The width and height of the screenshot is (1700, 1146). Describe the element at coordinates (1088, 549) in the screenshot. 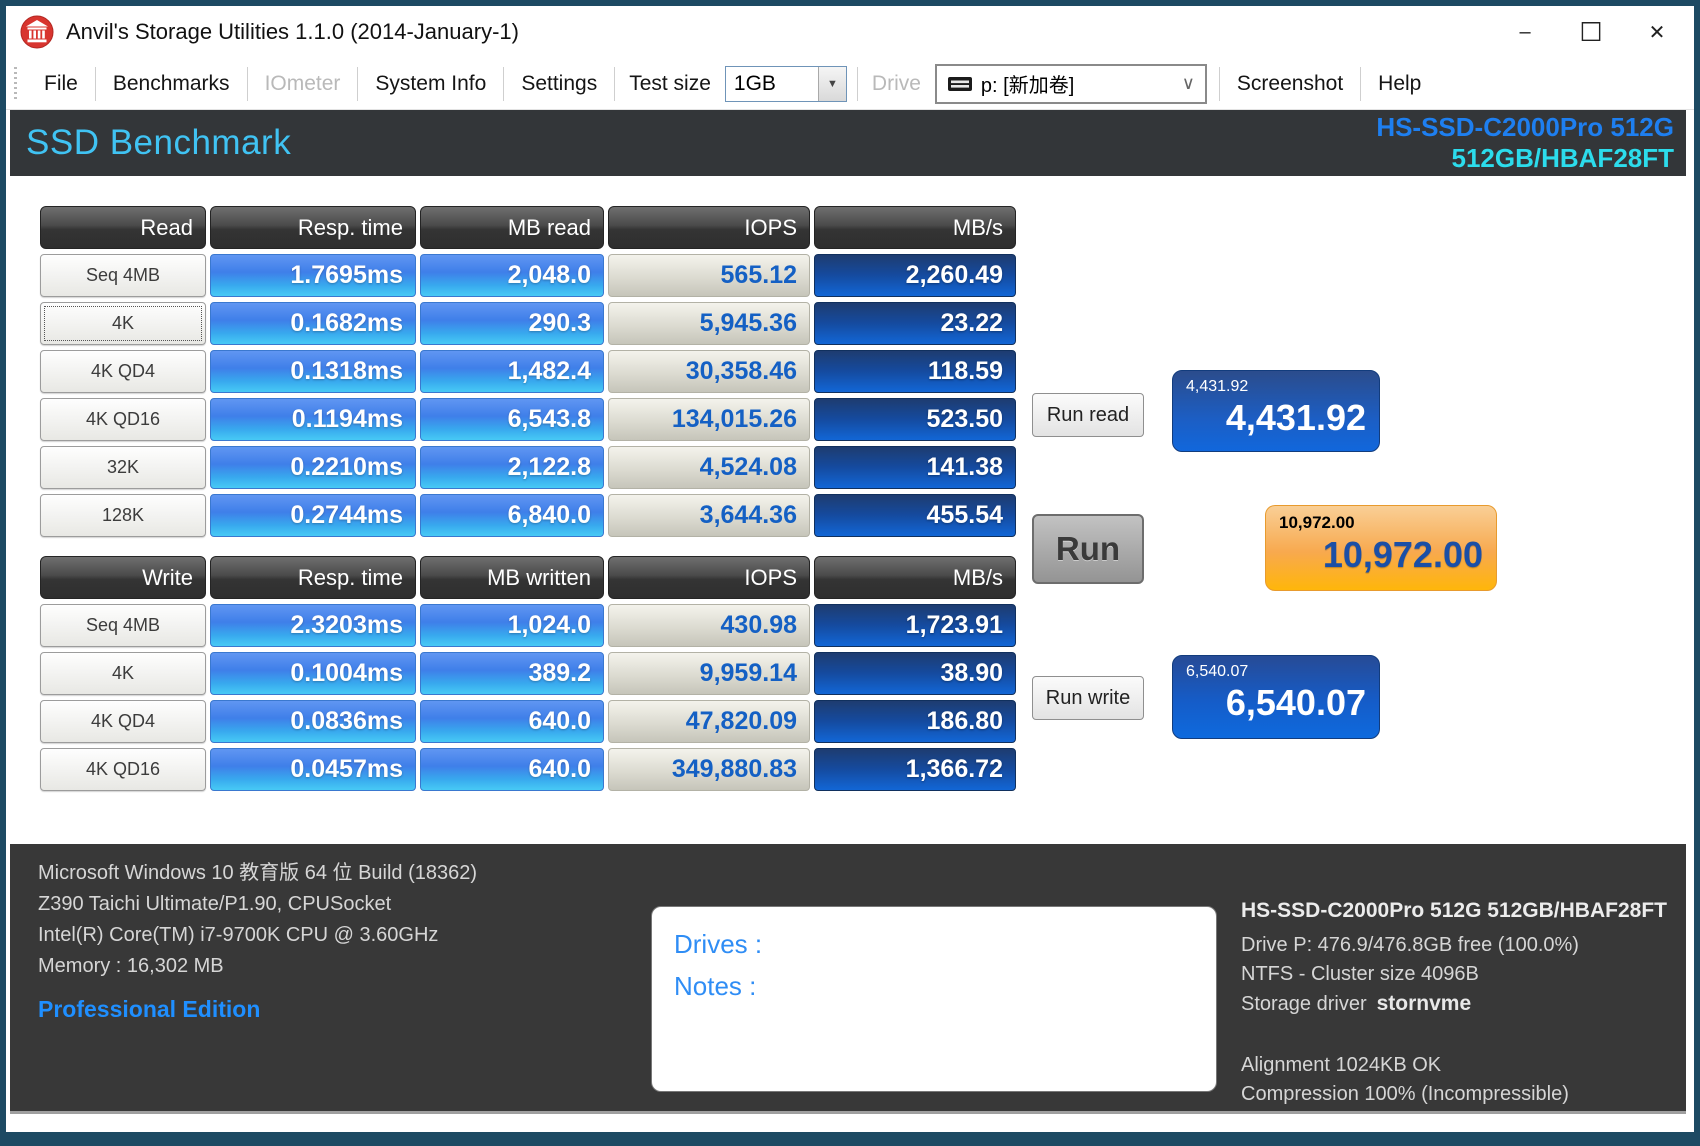

I see `run-button: Run` at that location.